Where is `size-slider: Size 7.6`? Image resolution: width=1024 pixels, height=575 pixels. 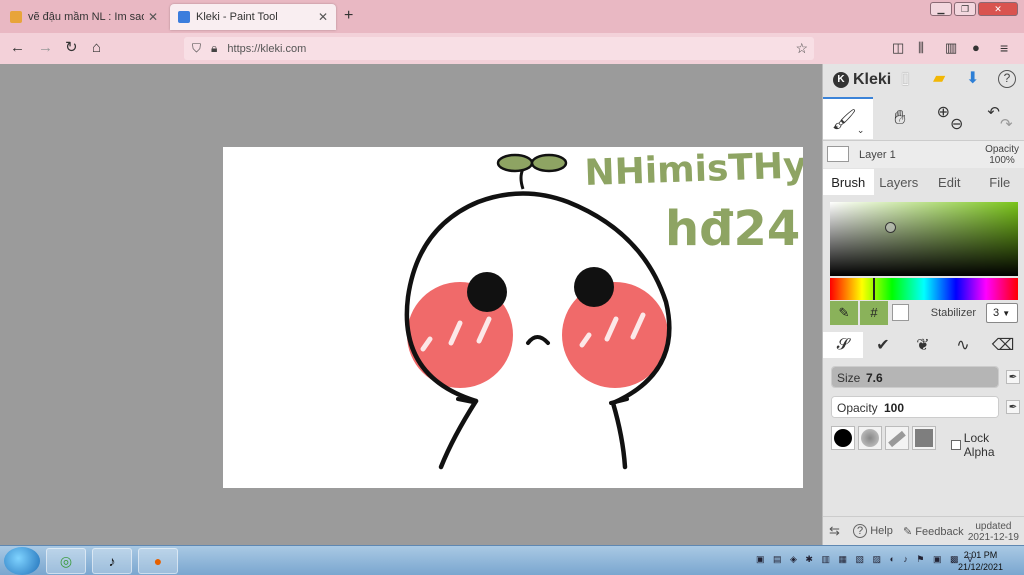 size-slider: Size 7.6 is located at coordinates (915, 377).